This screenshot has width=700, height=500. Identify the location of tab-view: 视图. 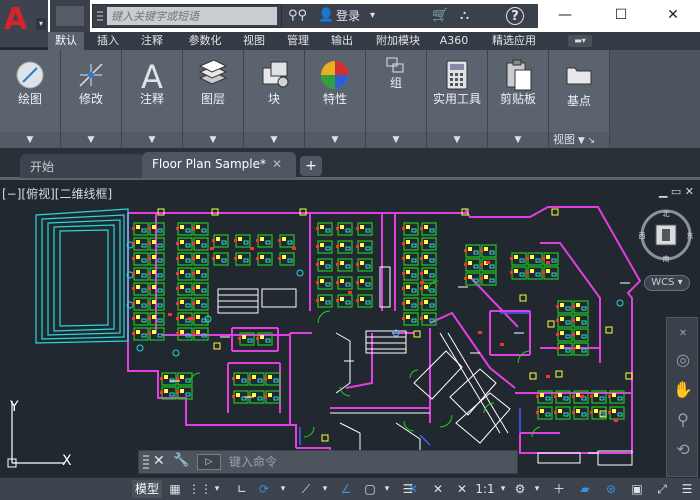
(254, 41).